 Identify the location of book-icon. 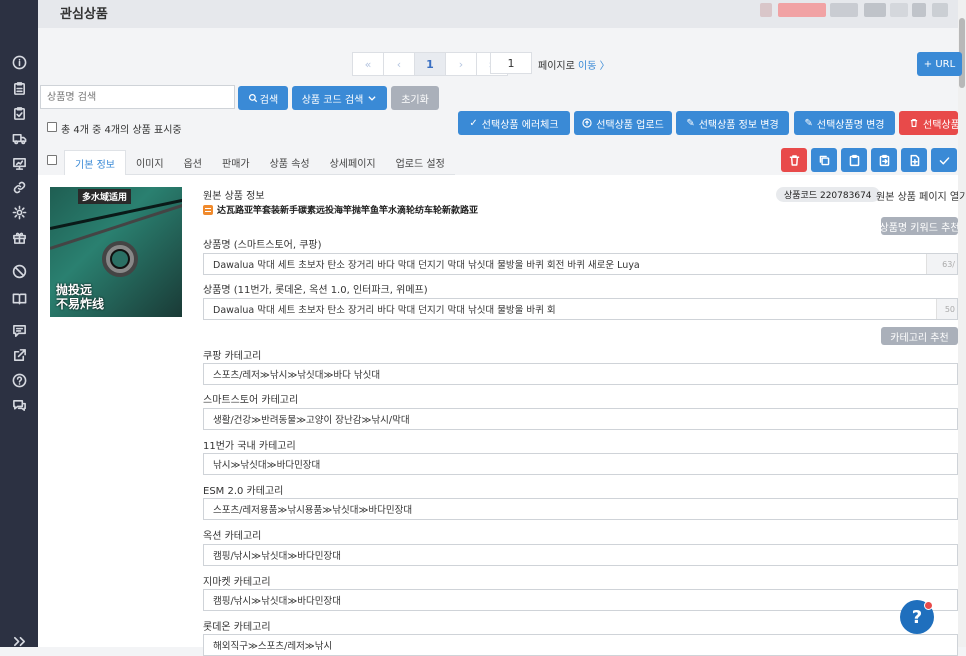
(19, 298).